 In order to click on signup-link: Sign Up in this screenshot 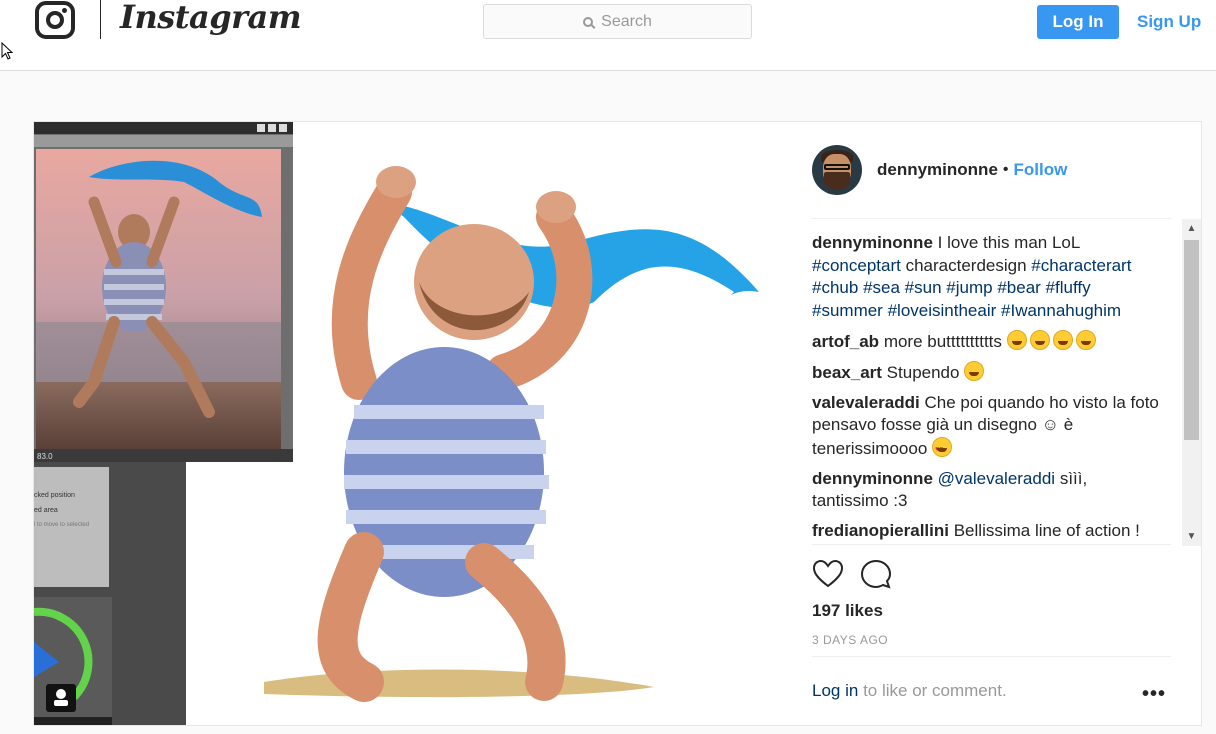, I will do `click(1169, 22)`.